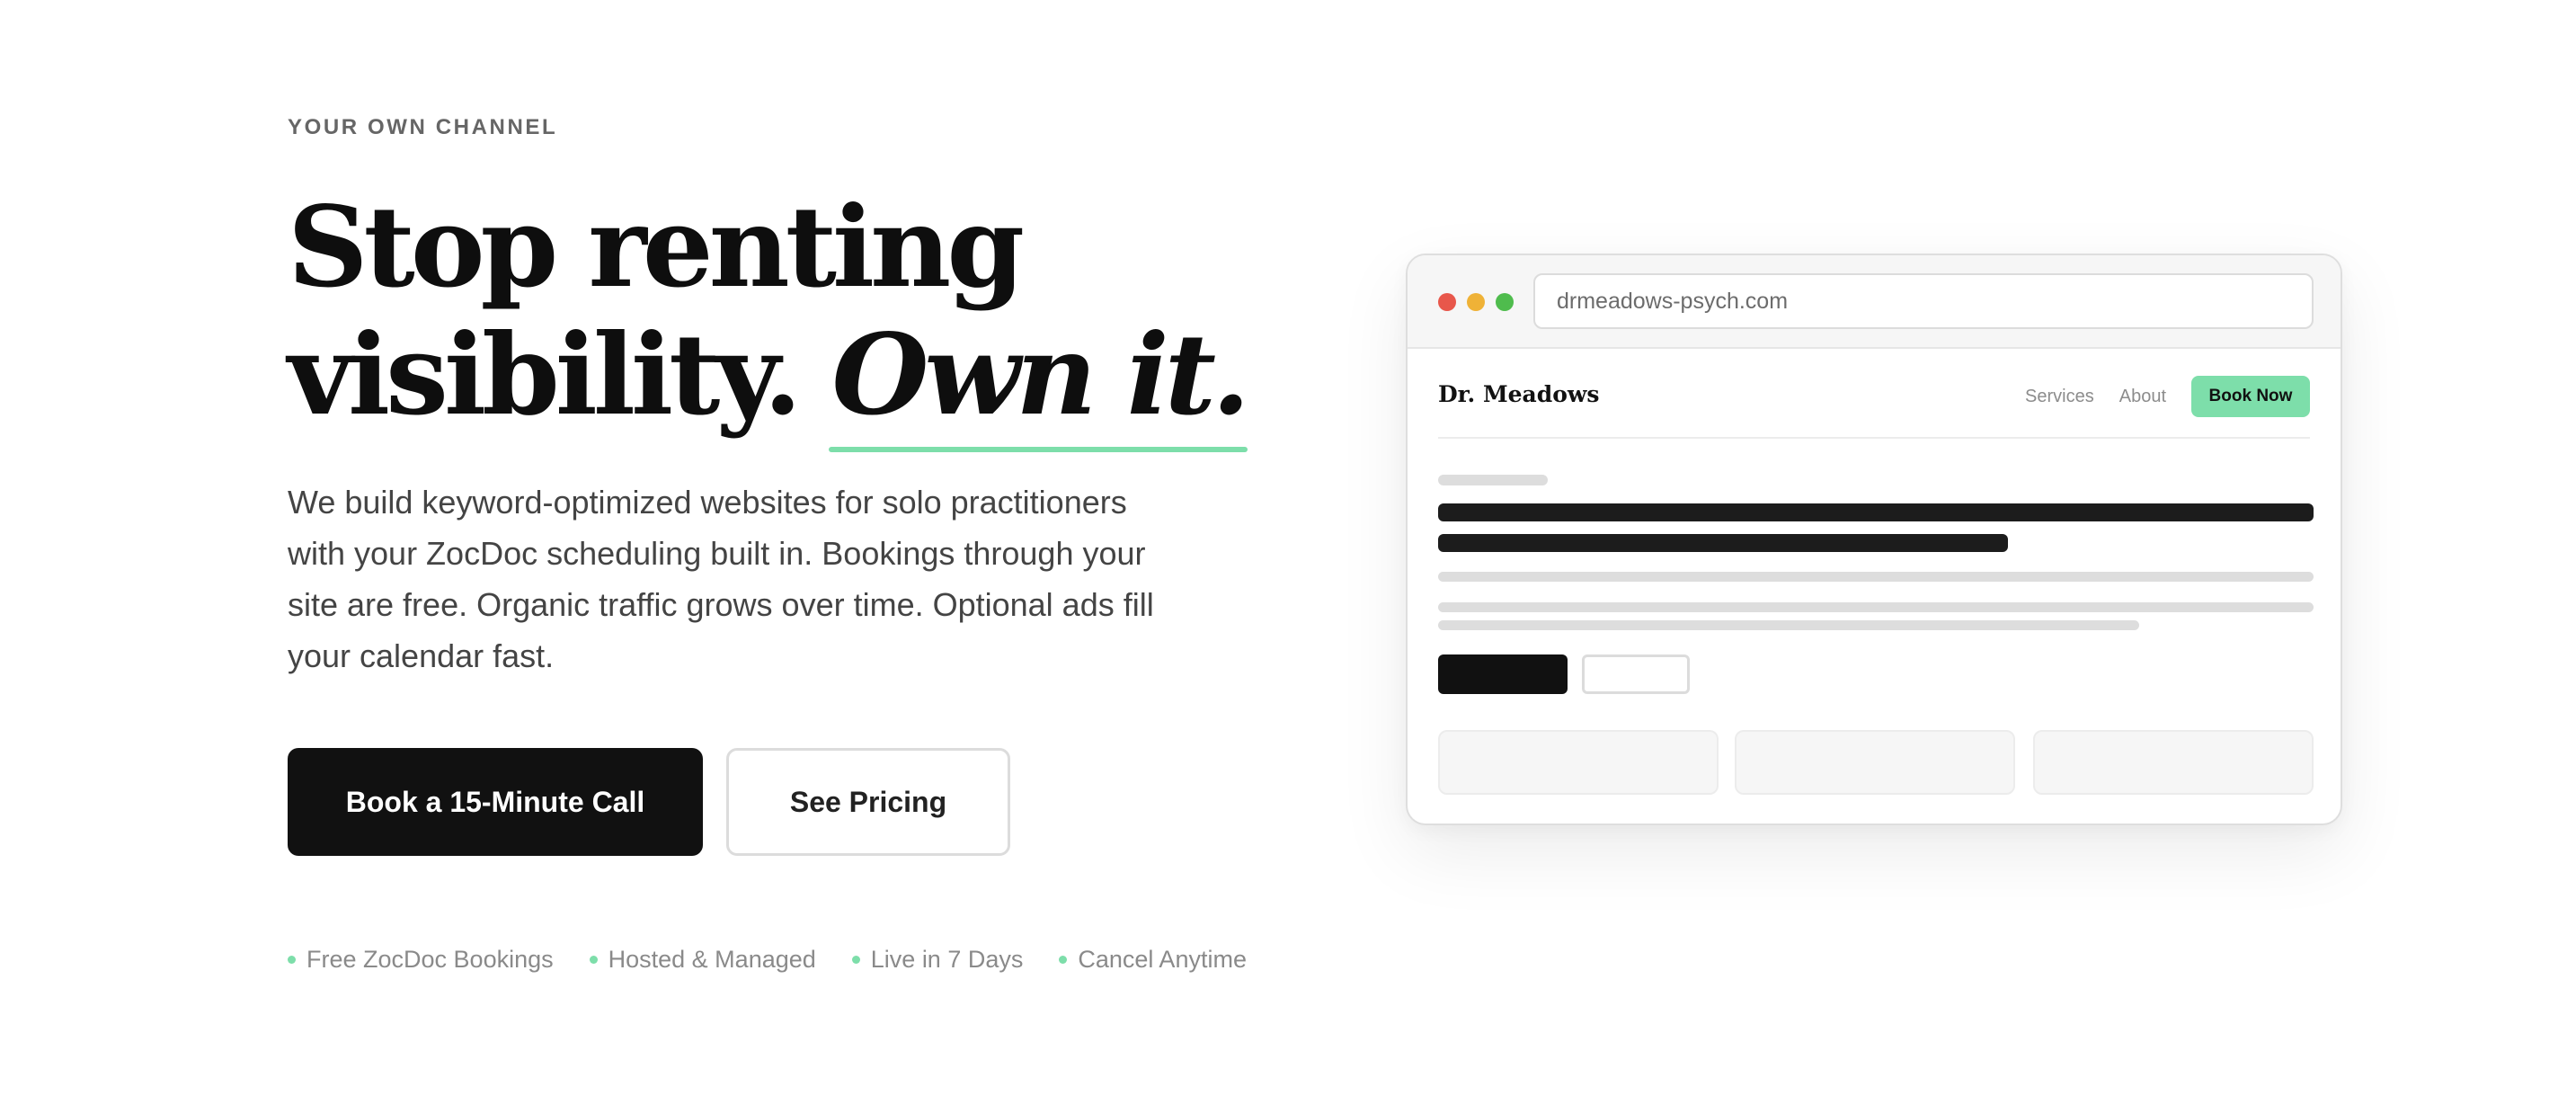  What do you see at coordinates (947, 959) in the screenshot?
I see `feature-label: Live in 7 Days` at bounding box center [947, 959].